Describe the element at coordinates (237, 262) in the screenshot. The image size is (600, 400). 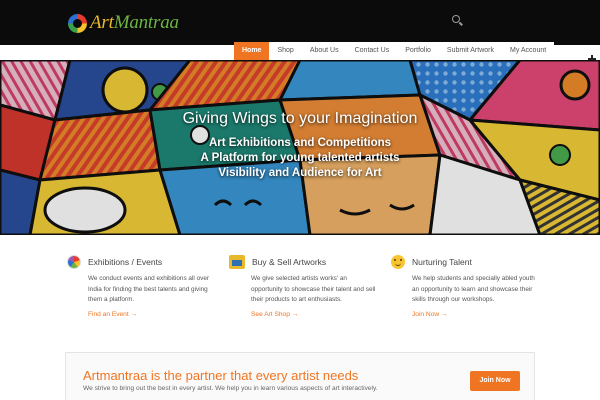
I see `shop-icon` at that location.